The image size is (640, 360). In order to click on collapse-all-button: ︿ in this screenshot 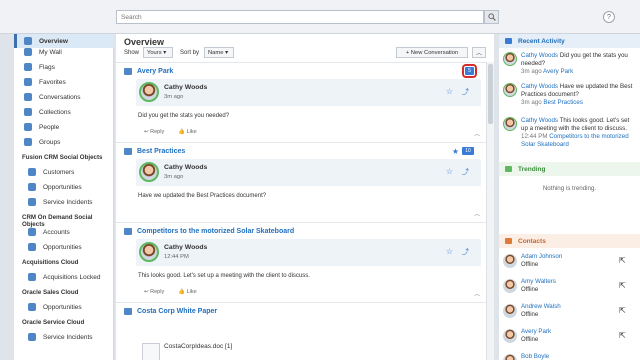, I will do `click(479, 52)`.